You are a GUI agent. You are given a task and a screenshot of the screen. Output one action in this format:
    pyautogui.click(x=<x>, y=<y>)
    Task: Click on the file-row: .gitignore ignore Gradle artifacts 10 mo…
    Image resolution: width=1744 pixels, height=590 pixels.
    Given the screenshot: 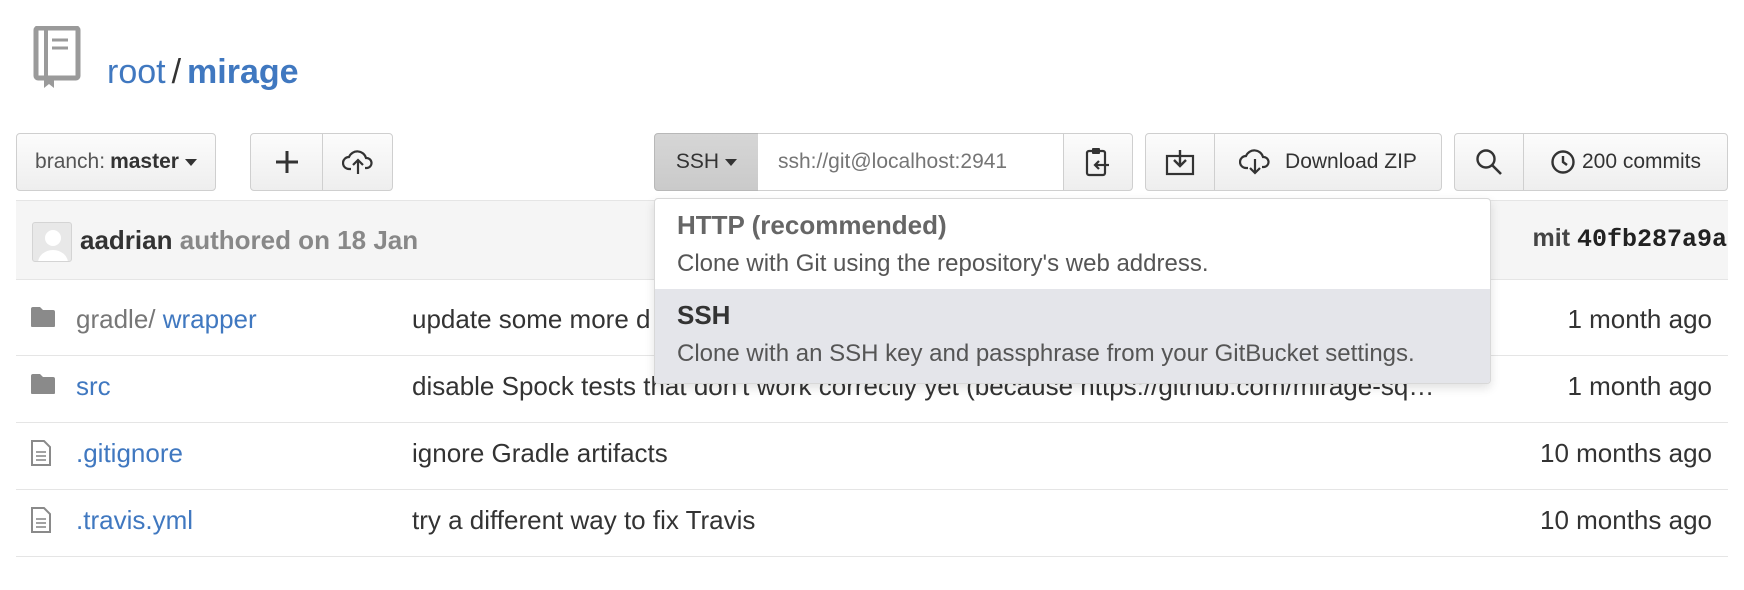 What is the action you would take?
    pyautogui.click(x=872, y=453)
    